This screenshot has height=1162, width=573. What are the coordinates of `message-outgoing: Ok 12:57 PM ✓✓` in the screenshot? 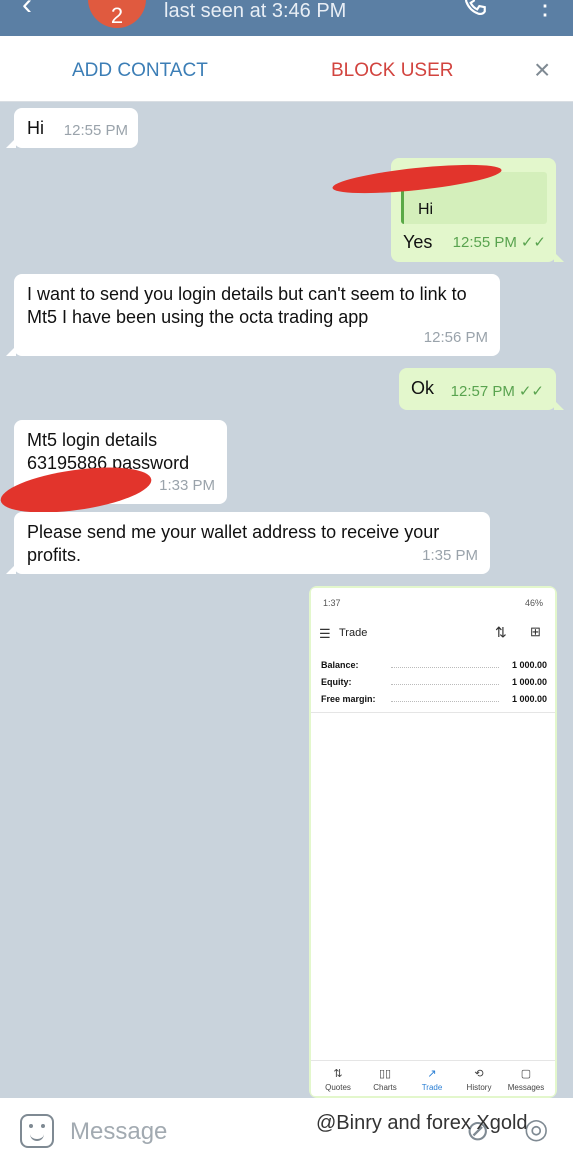 It's located at (481, 389).